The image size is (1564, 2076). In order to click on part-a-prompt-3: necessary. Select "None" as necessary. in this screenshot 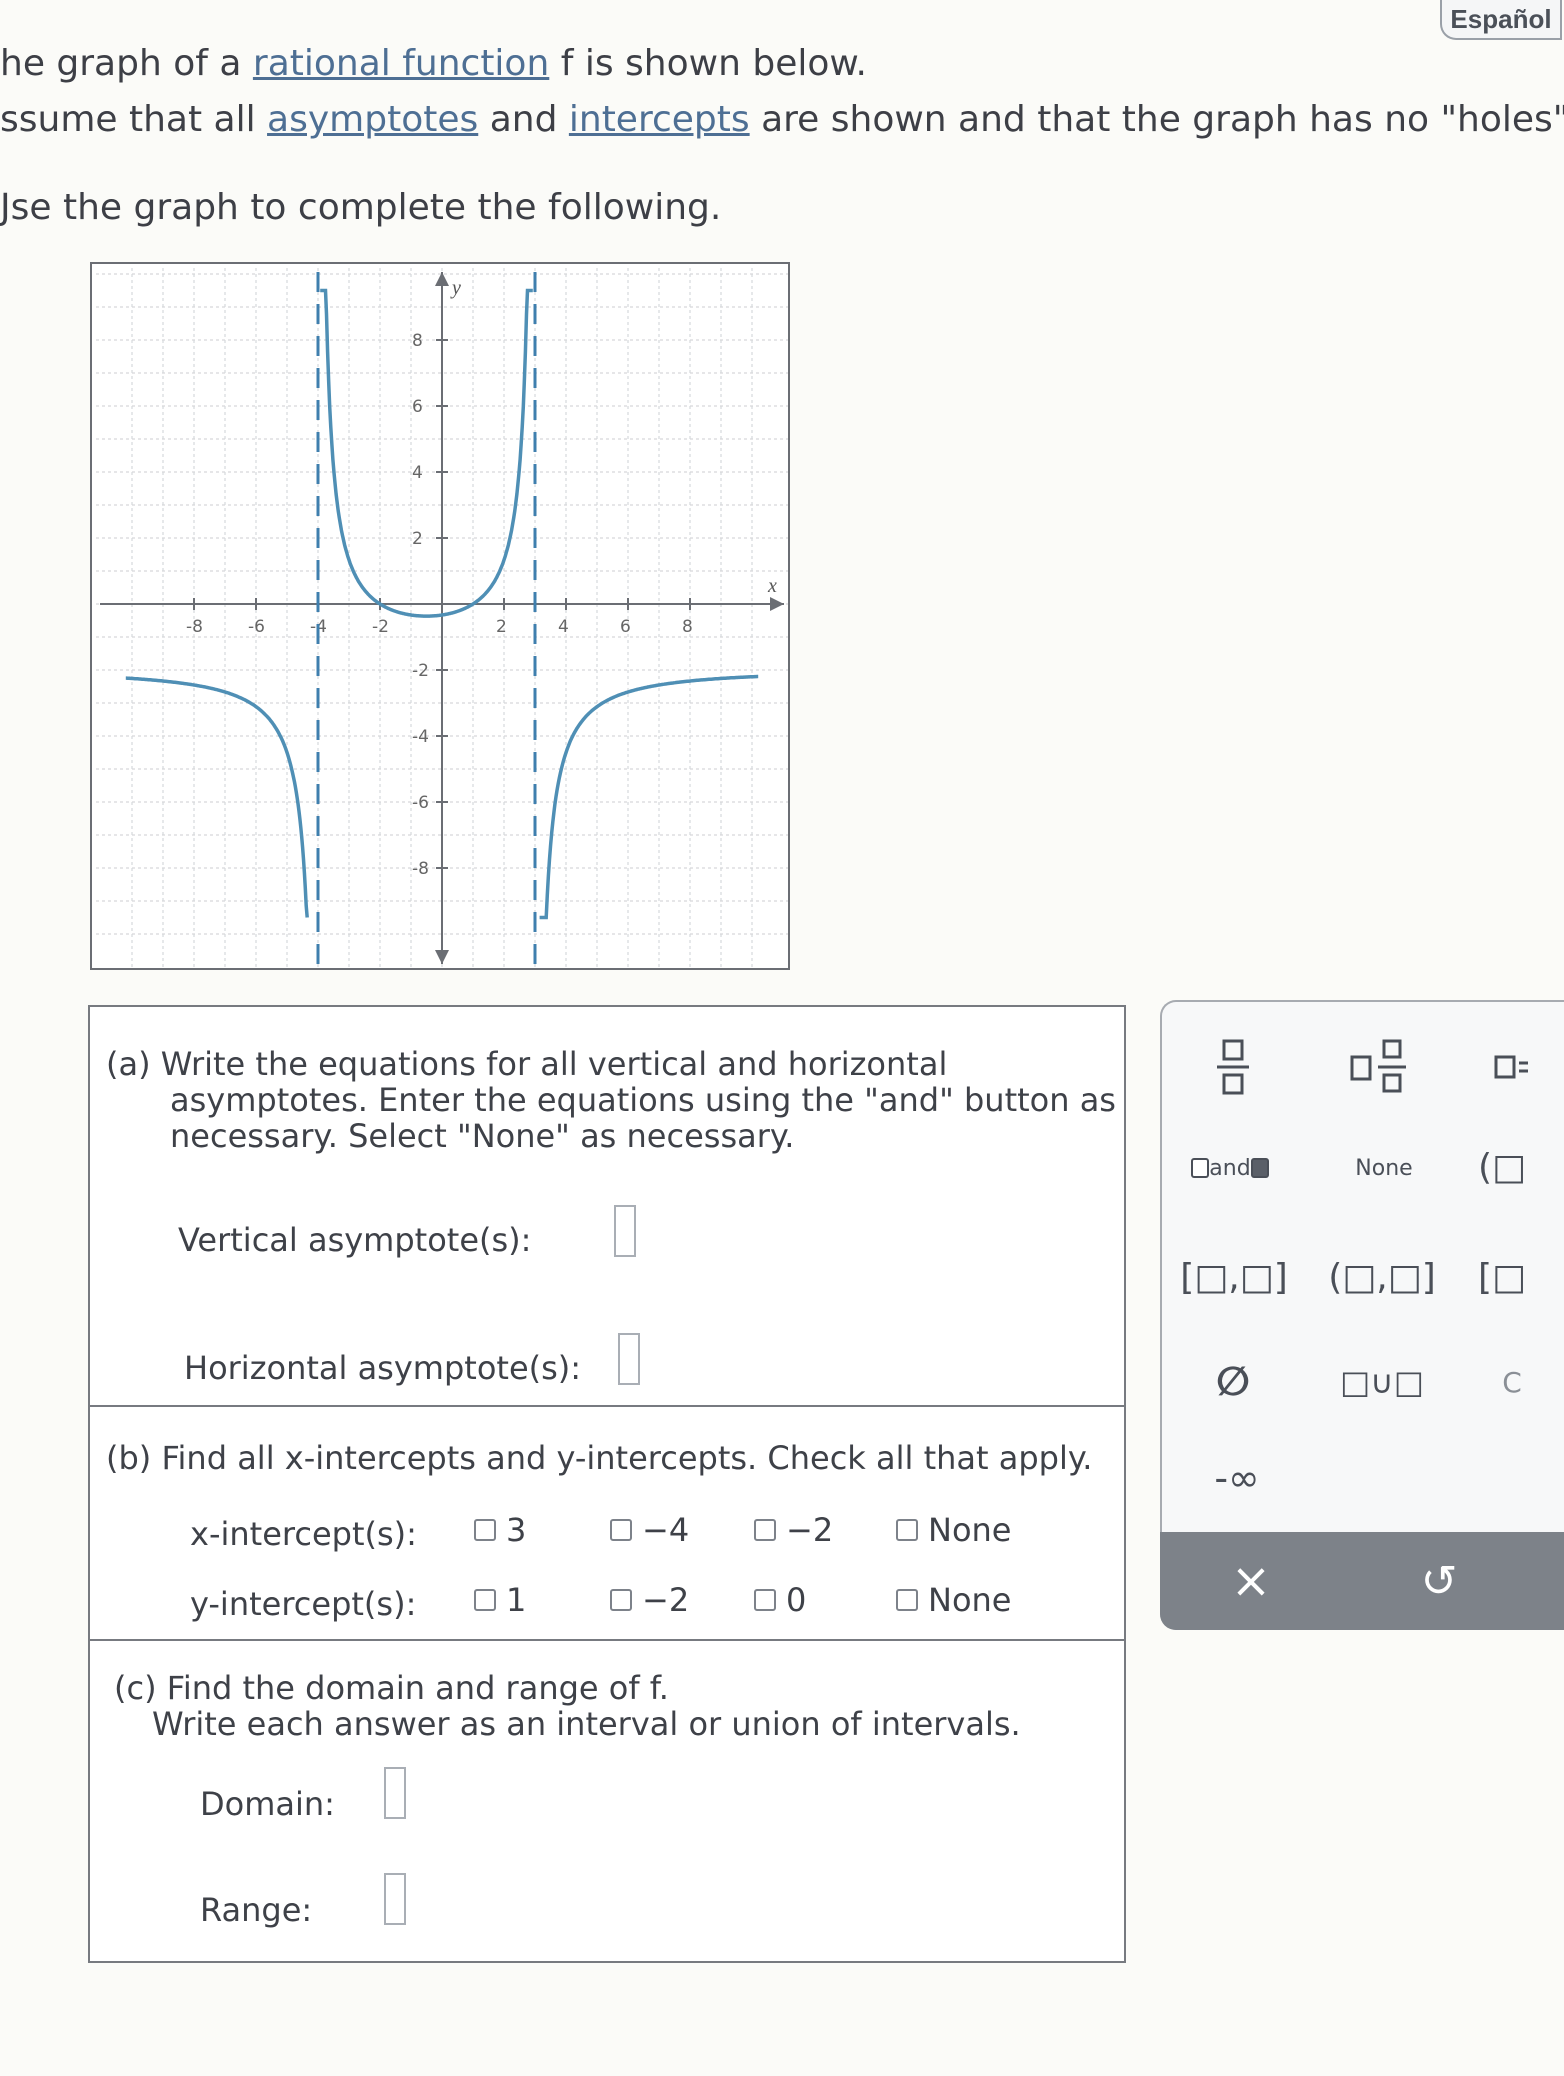, I will do `click(482, 1136)`.